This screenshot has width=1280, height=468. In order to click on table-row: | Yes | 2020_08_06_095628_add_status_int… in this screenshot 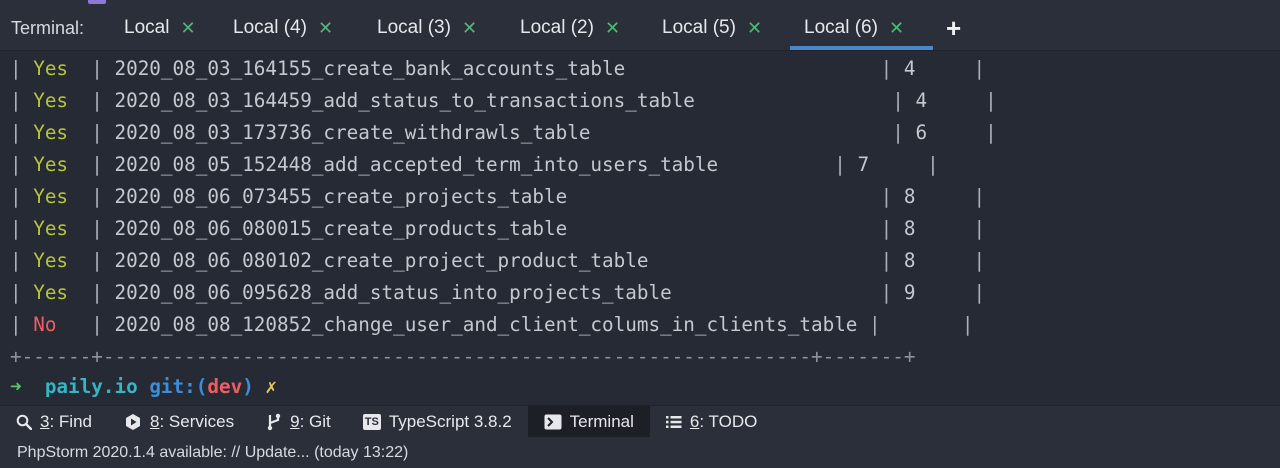, I will do `click(498, 292)`.